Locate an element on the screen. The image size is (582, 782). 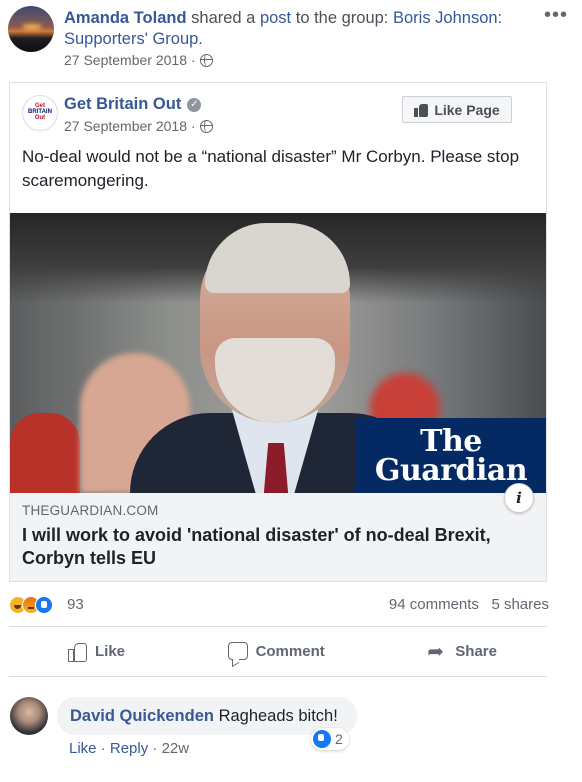
share-button: Share is located at coordinates (462, 651).